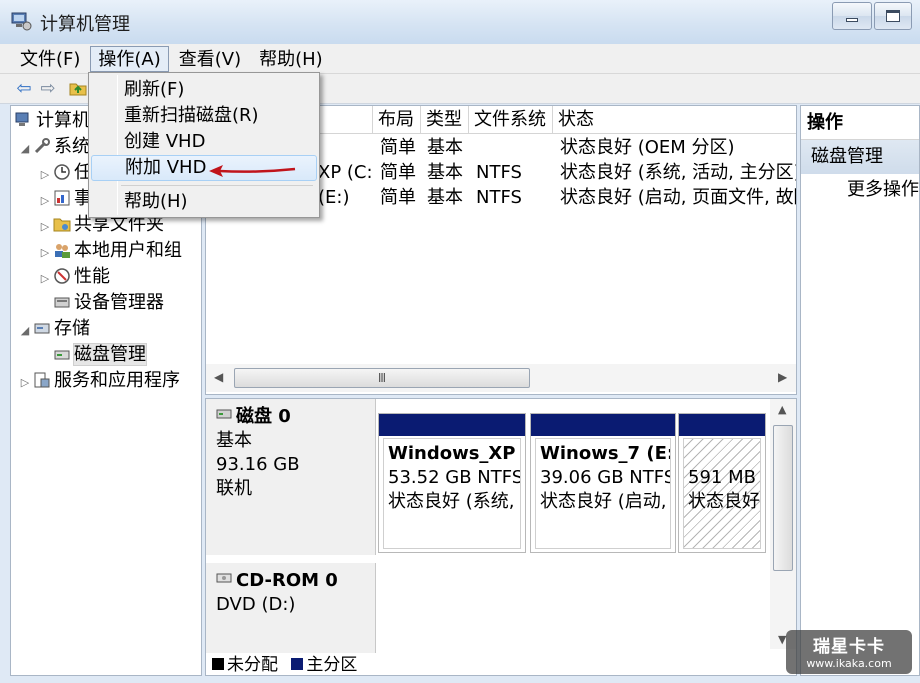 This screenshot has height=683, width=920. Describe the element at coordinates (204, 116) in the screenshot. I see `menu-item-rescan-disks: 重新扫描磁盘(R)` at that location.